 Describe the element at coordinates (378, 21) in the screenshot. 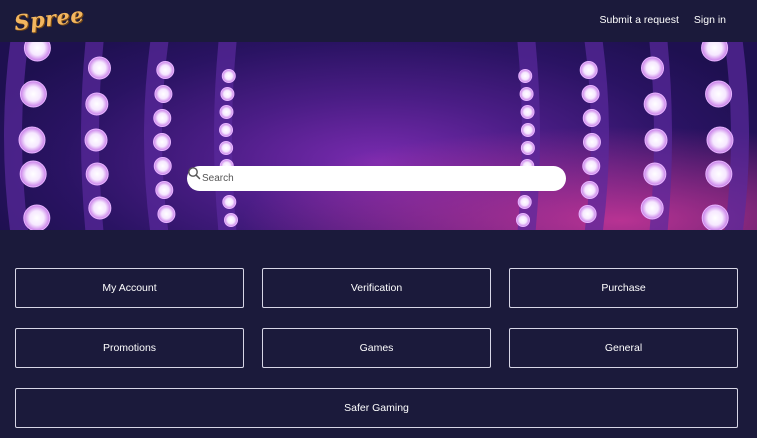

I see `site-header: Spree Submit a request Sign in` at that location.